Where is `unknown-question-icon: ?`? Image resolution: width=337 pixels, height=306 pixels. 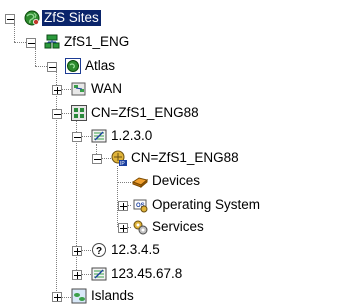 unknown-question-icon: ? is located at coordinates (99, 250).